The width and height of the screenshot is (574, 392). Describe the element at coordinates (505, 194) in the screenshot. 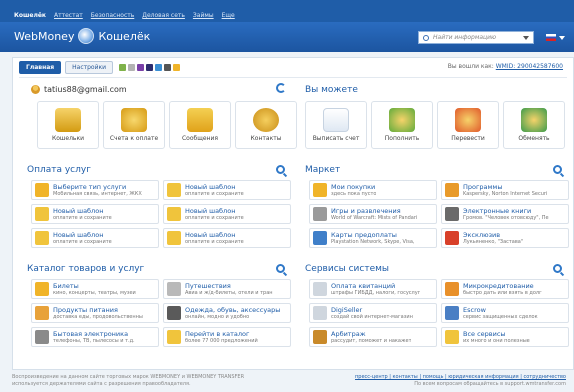

I see `item-sub: Kaspersky, Norton Internet Securi` at that location.